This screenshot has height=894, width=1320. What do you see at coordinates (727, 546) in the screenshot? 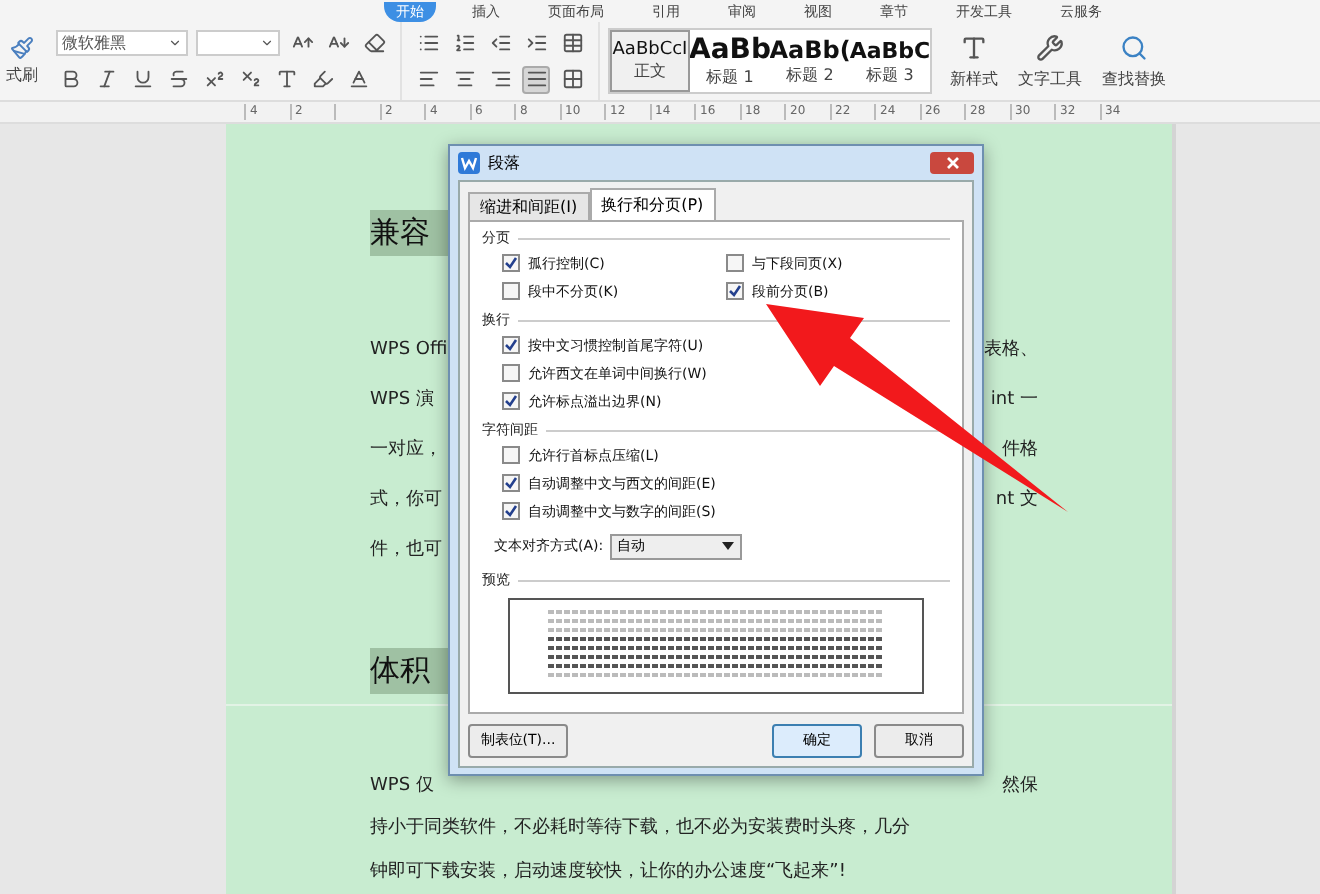
I see `dropdown-arrow-icon` at bounding box center [727, 546].